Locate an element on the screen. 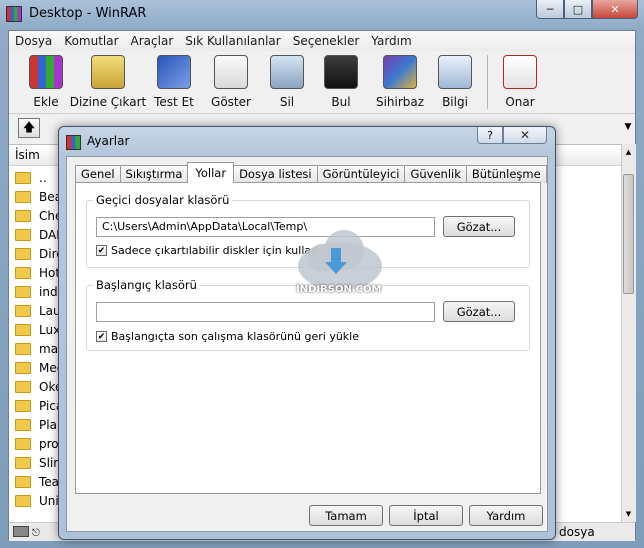 The height and width of the screenshot is (548, 644). dialog-help-button: ? is located at coordinates (490, 135).